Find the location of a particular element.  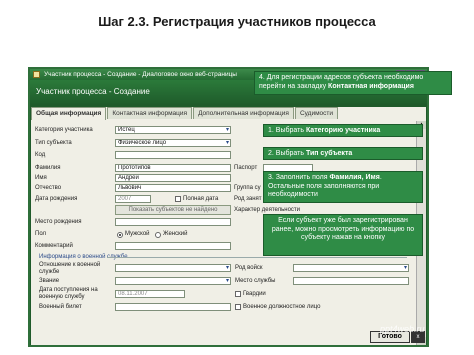

official-checkbox is located at coordinates (238, 307).